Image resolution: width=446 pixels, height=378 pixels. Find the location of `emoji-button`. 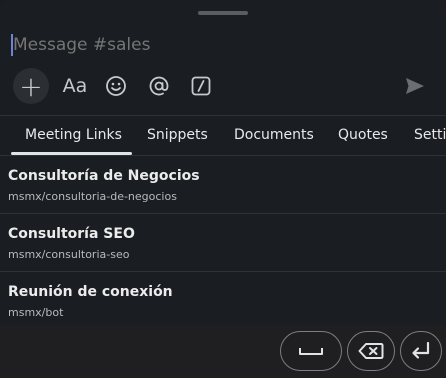

emoji-button is located at coordinates (116, 86).